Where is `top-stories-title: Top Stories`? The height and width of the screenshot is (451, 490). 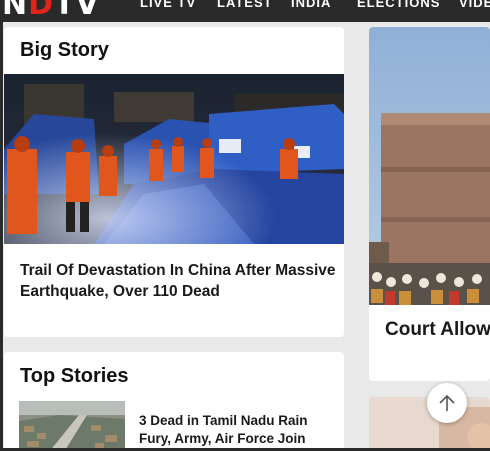 top-stories-title: Top Stories is located at coordinates (74, 376).